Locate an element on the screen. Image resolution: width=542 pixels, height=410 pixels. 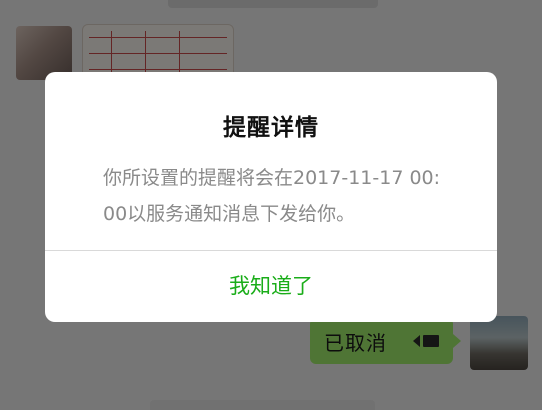
dialog-message: 你所设置的提醒将会在2017-11-17 00:00以服务通知消息下发给你。 is located at coordinates (272, 196).